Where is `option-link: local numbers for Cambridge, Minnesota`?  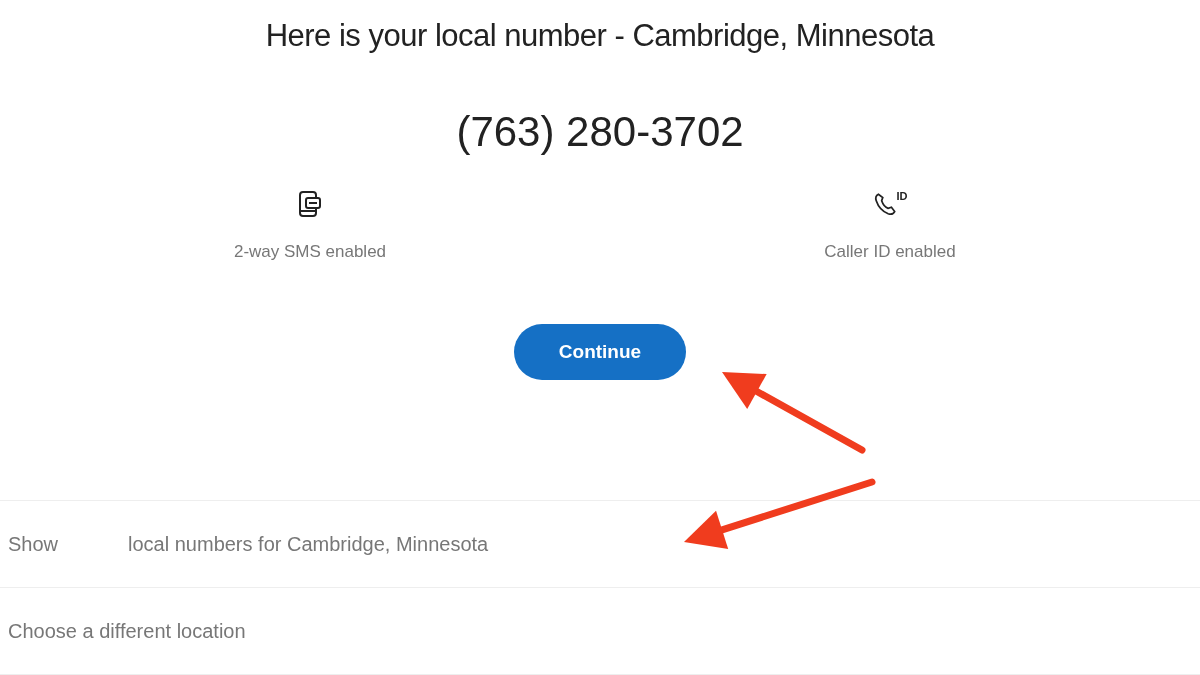 option-link: local numbers for Cambridge, Minnesota is located at coordinates (308, 544).